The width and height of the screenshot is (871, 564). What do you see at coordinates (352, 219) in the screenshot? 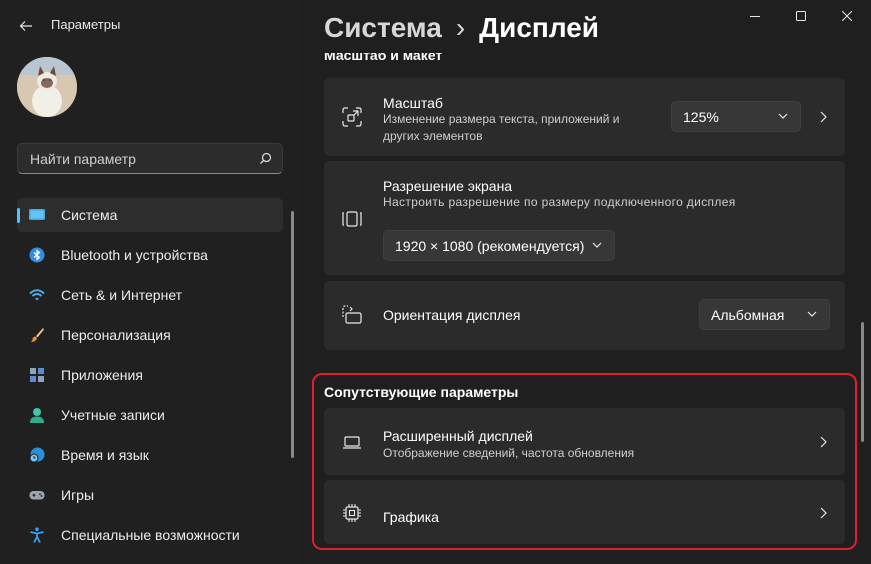
I see `resolution-icon` at bounding box center [352, 219].